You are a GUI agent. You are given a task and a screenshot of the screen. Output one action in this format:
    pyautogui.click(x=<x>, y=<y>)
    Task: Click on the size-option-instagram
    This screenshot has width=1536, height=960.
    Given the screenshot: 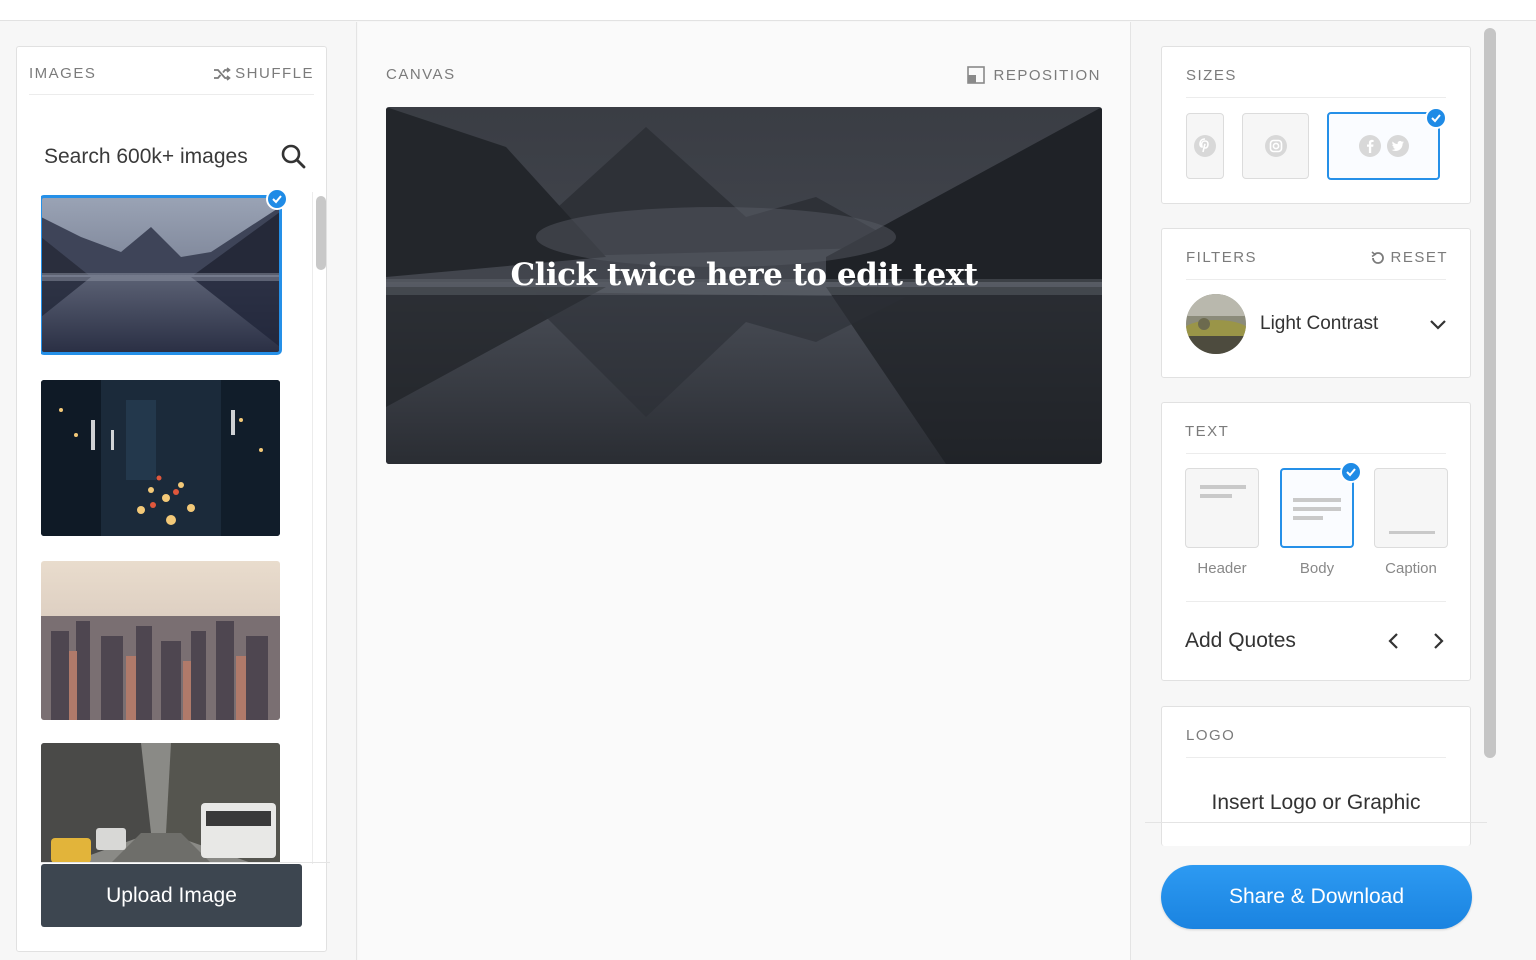 What is the action you would take?
    pyautogui.click(x=1275, y=146)
    